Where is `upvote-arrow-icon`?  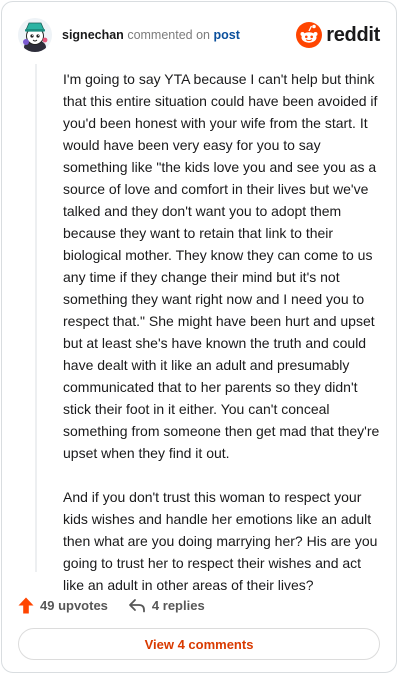
upvote-arrow-icon is located at coordinates (26, 605).